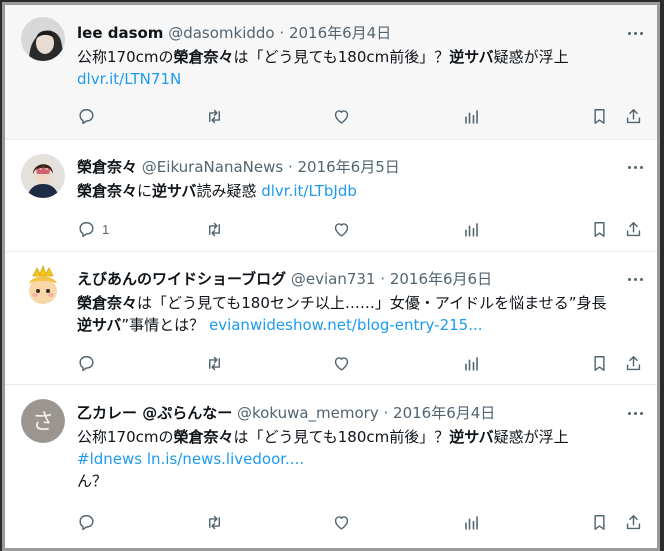 This screenshot has width=664, height=551. I want to click on tweet-link: dlvr.it/LTN71N, so click(129, 79).